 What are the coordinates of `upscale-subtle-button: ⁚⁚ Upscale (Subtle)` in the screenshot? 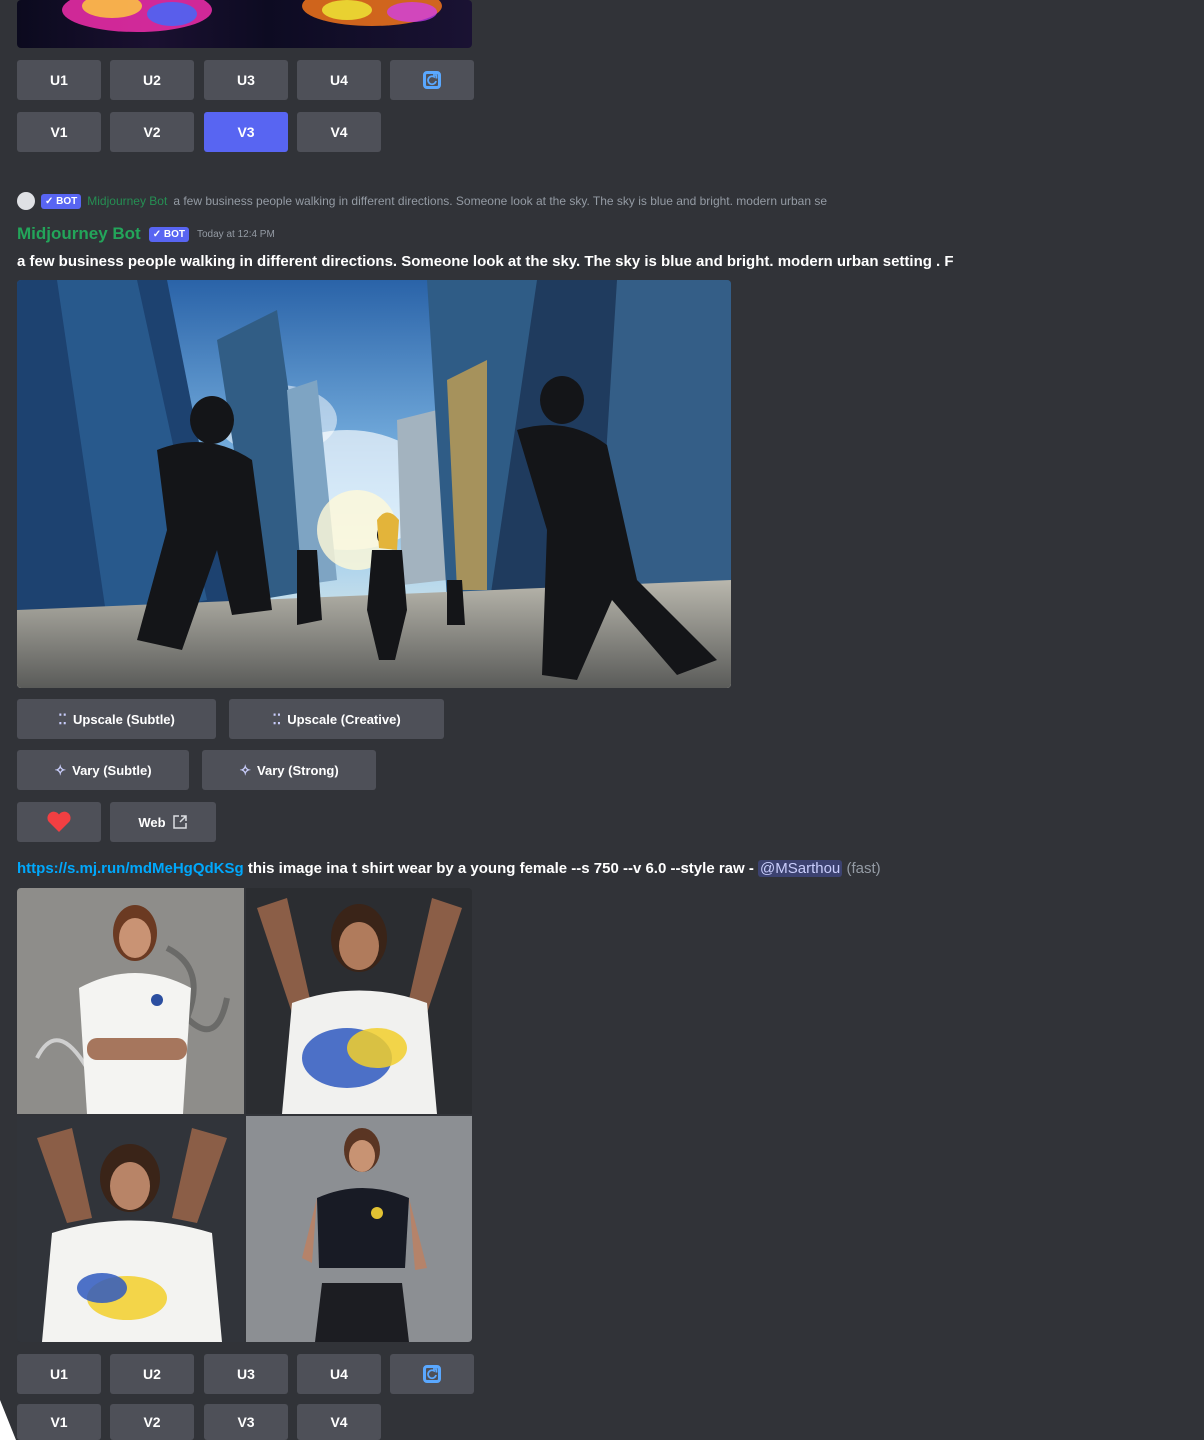 It's located at (116, 719).